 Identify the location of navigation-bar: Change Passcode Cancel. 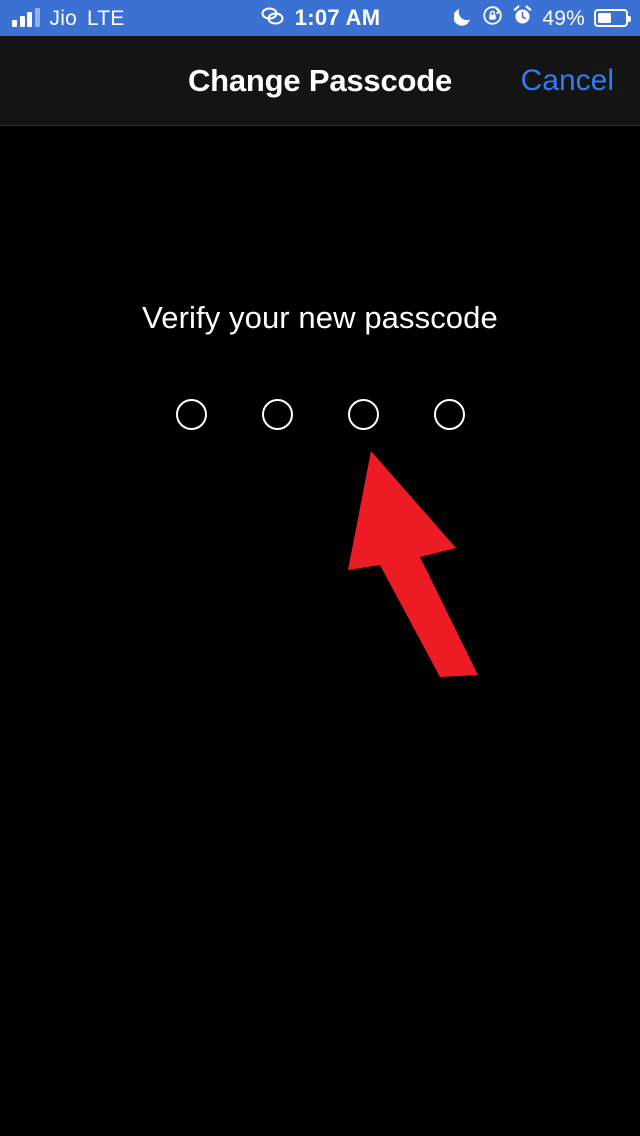
(320, 81).